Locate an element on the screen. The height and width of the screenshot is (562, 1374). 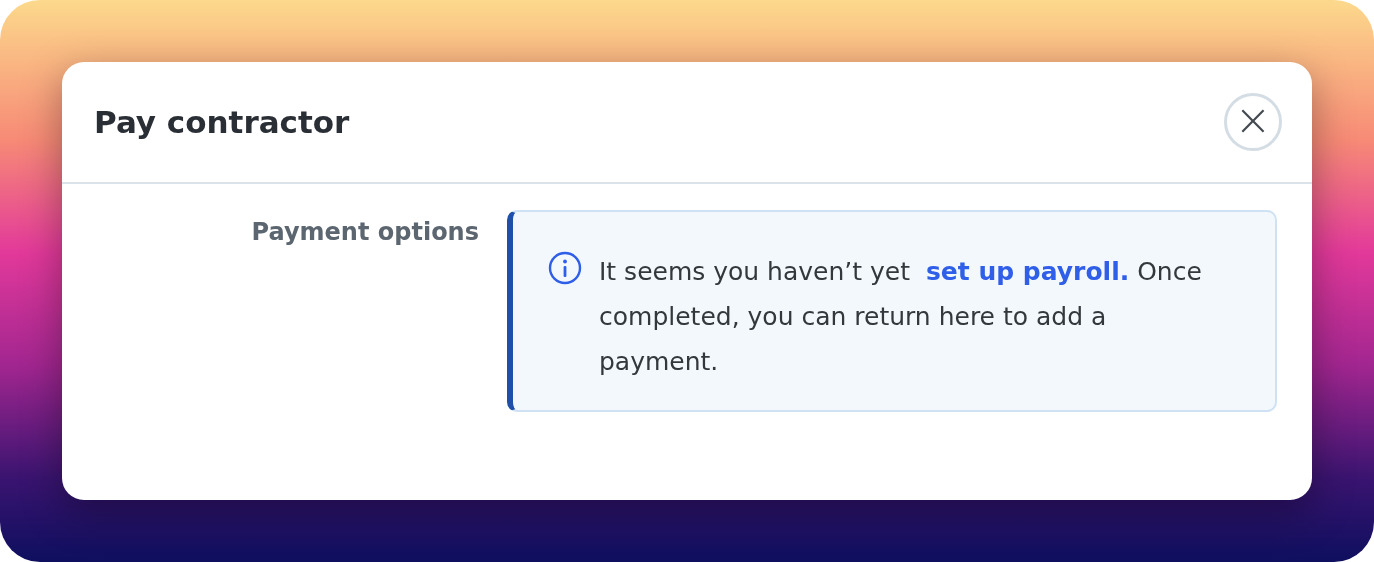
setup-payroll-link: set up payroll. is located at coordinates (1027, 271).